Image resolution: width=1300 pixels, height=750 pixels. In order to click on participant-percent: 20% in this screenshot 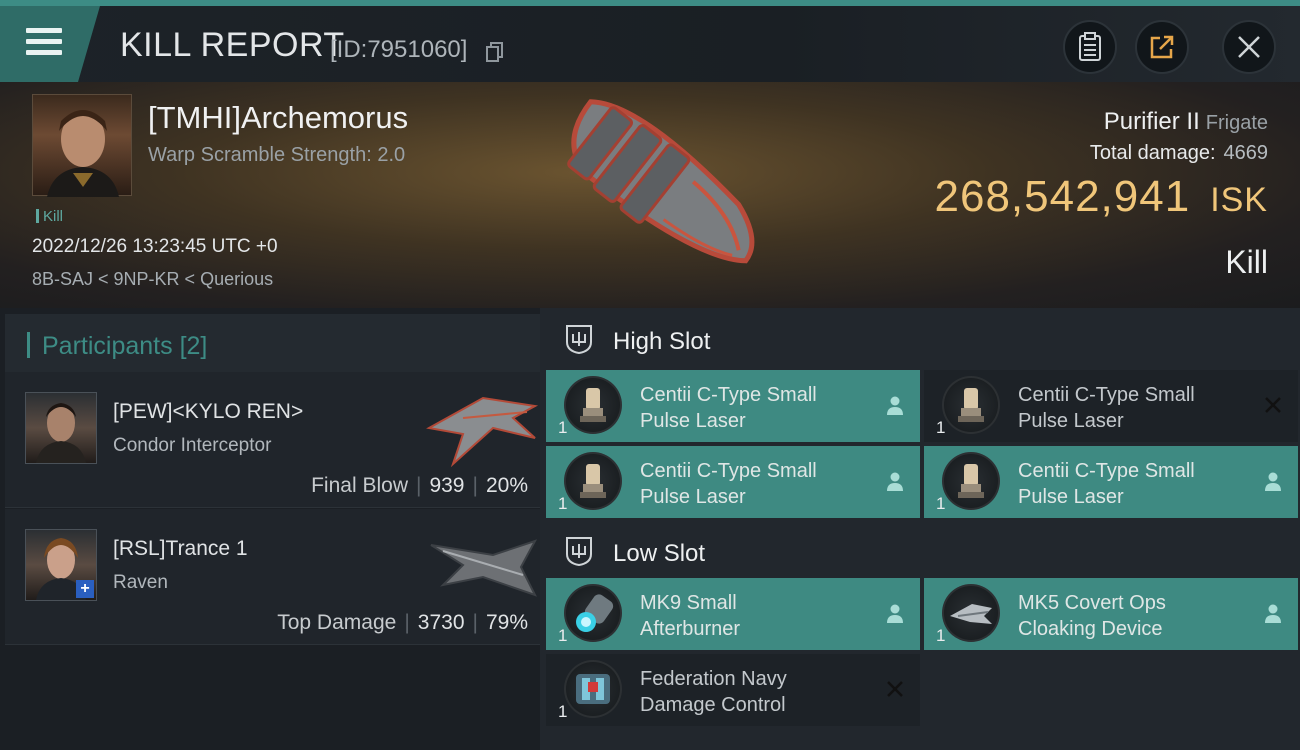, I will do `click(506, 485)`.